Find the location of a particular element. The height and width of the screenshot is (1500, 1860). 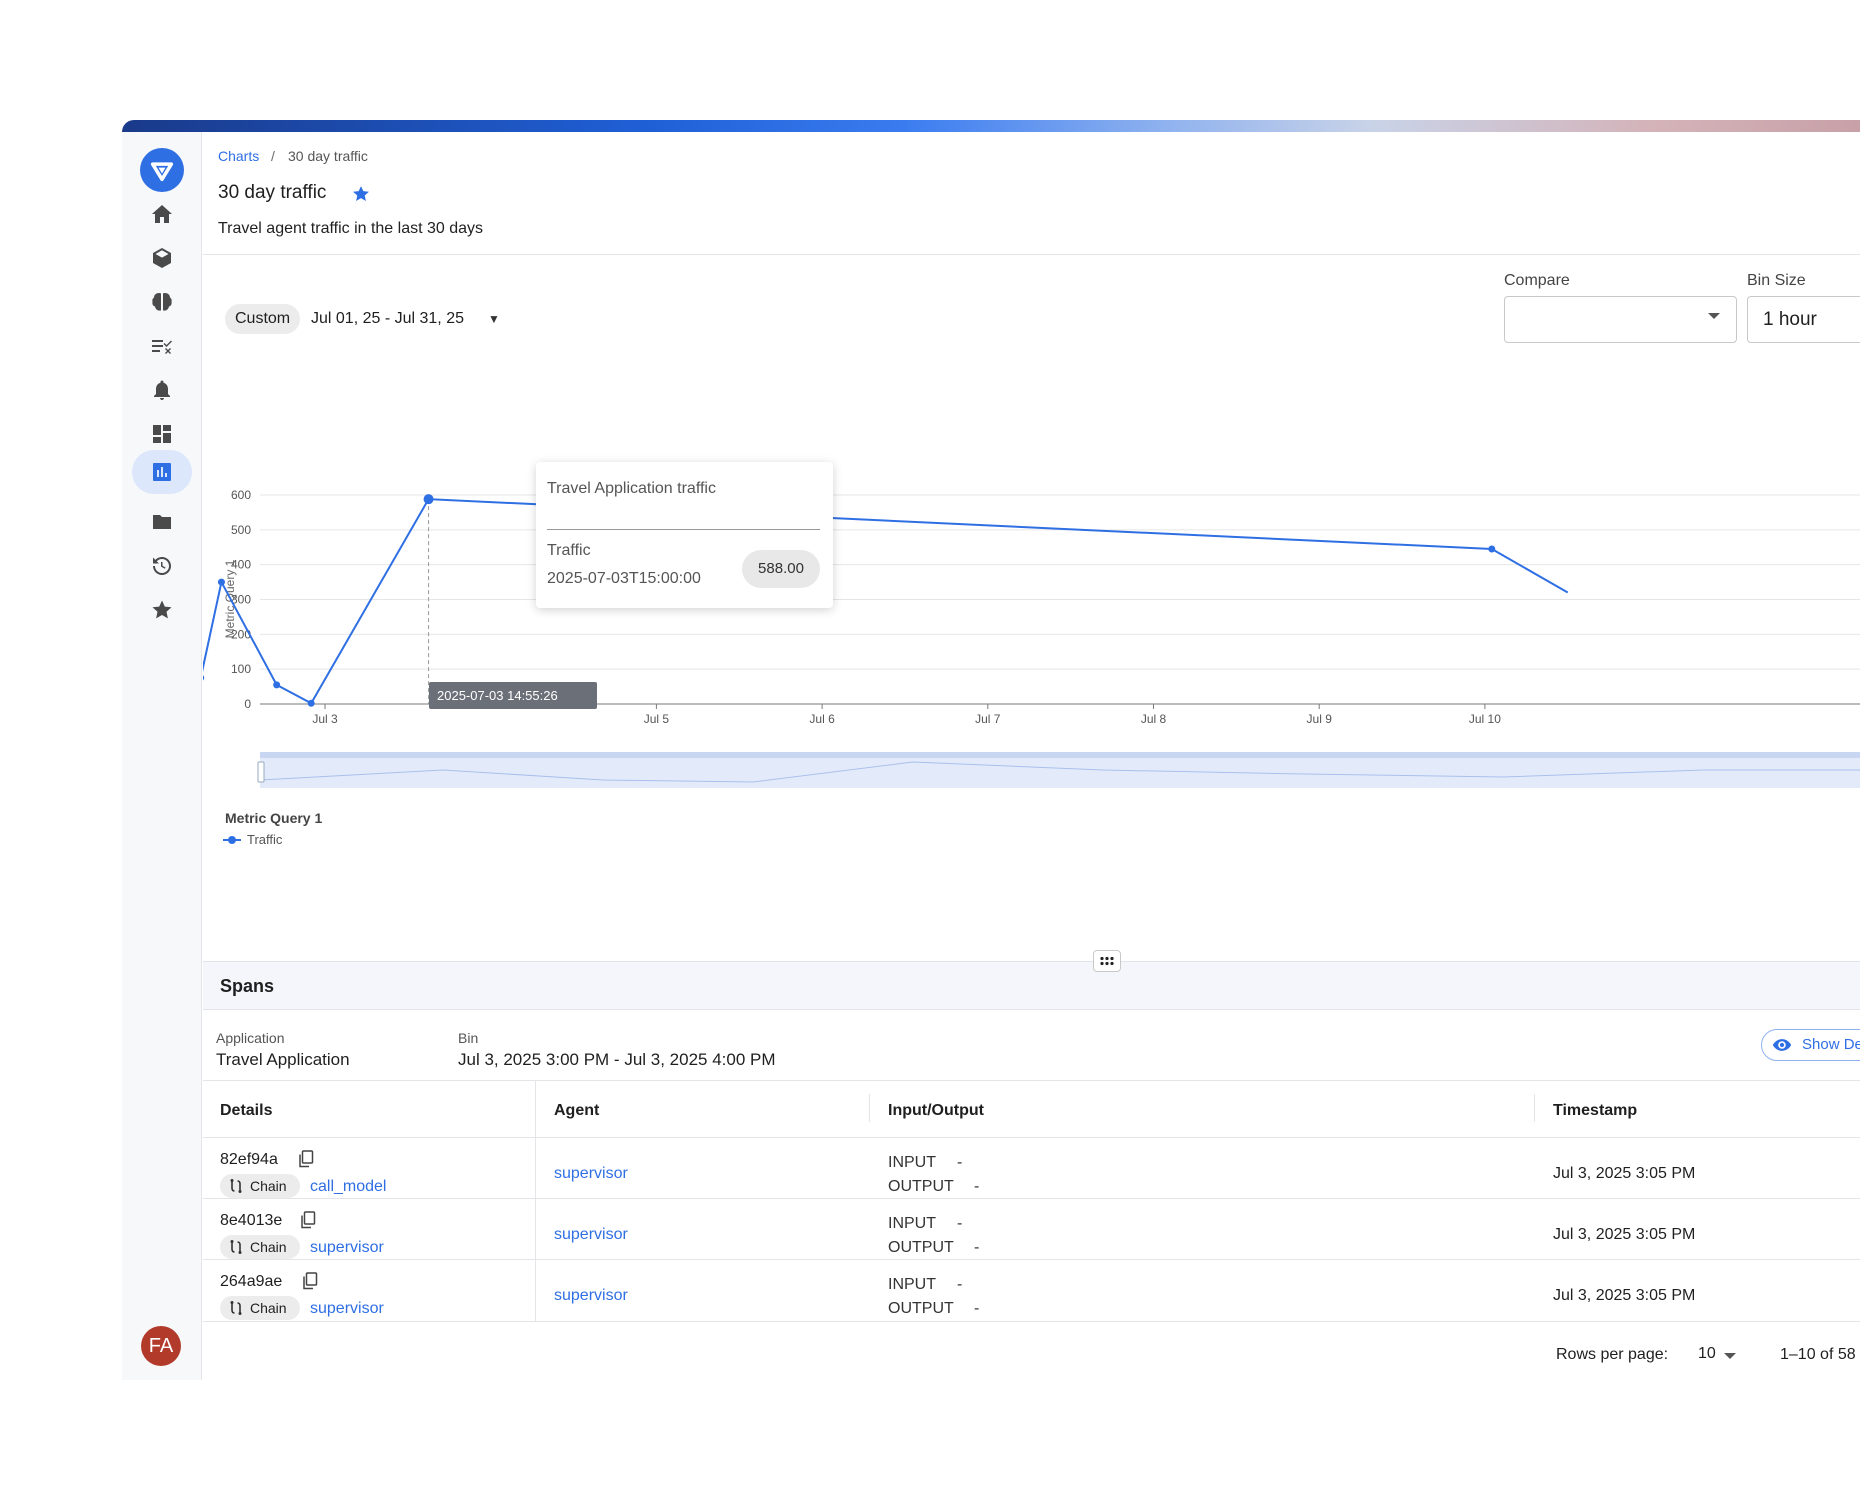

x-tick-label: Jul 3 is located at coordinates (325, 719).